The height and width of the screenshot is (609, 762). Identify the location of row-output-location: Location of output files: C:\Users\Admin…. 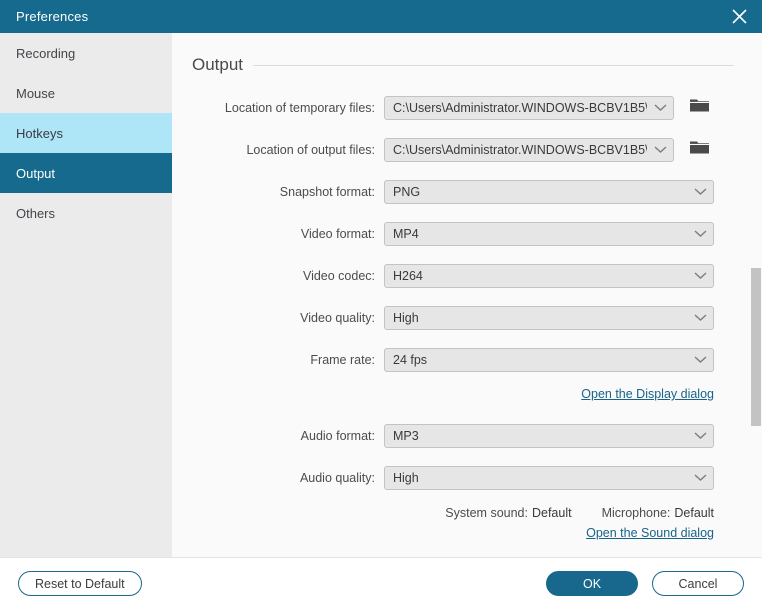
(463, 149).